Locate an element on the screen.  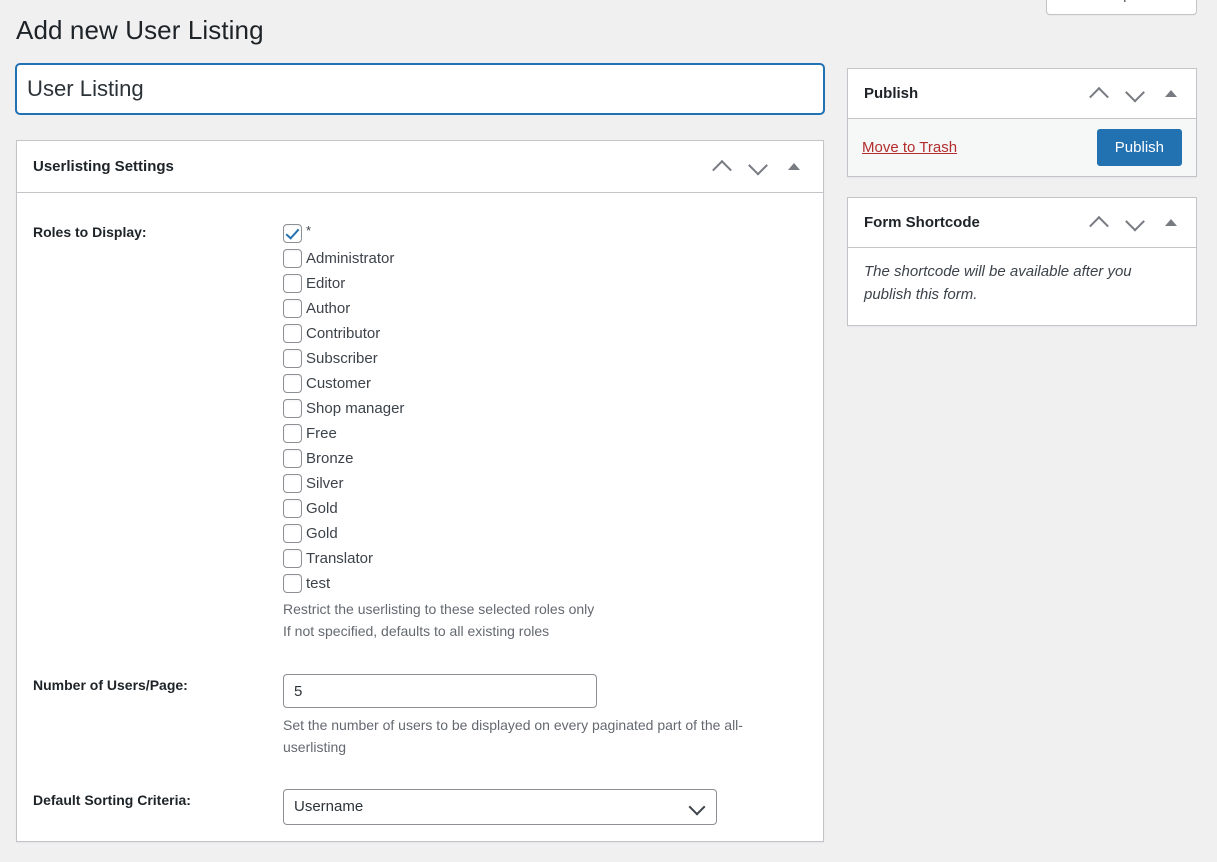
role-checkbox-item: Shop manager is located at coordinates (545, 408).